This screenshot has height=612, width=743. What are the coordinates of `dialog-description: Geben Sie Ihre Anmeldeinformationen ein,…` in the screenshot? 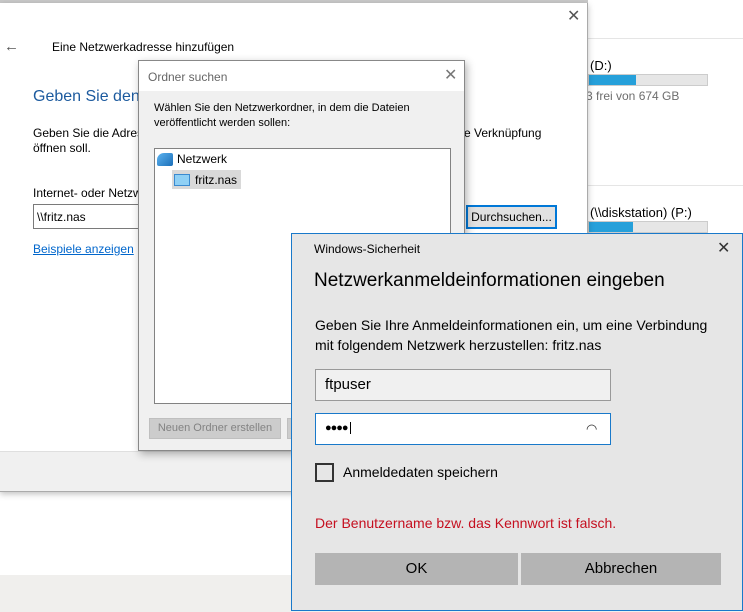 It's located at (511, 335).